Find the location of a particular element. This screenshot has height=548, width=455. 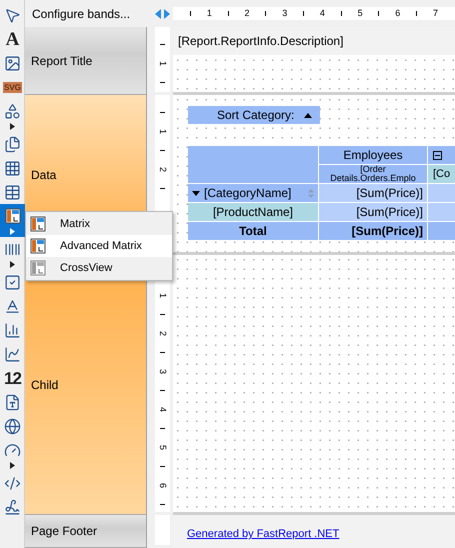

table-cell: [ProductName] is located at coordinates (253, 212).